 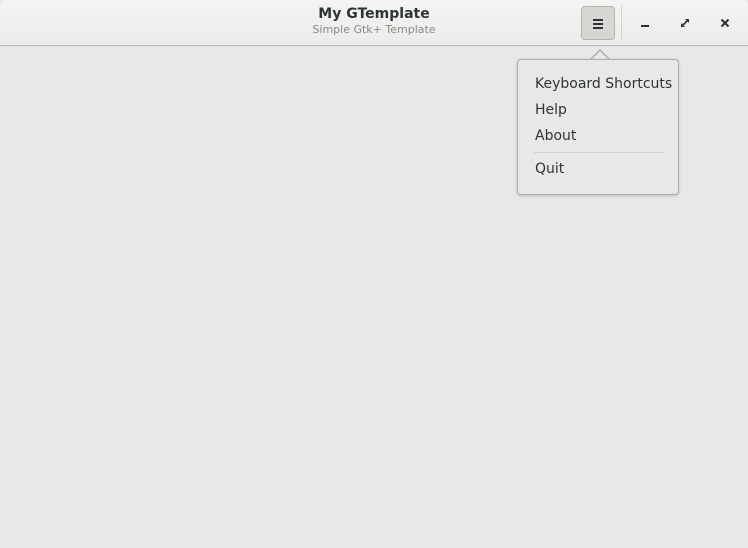 I want to click on maximize-icon, so click(x=685, y=23).